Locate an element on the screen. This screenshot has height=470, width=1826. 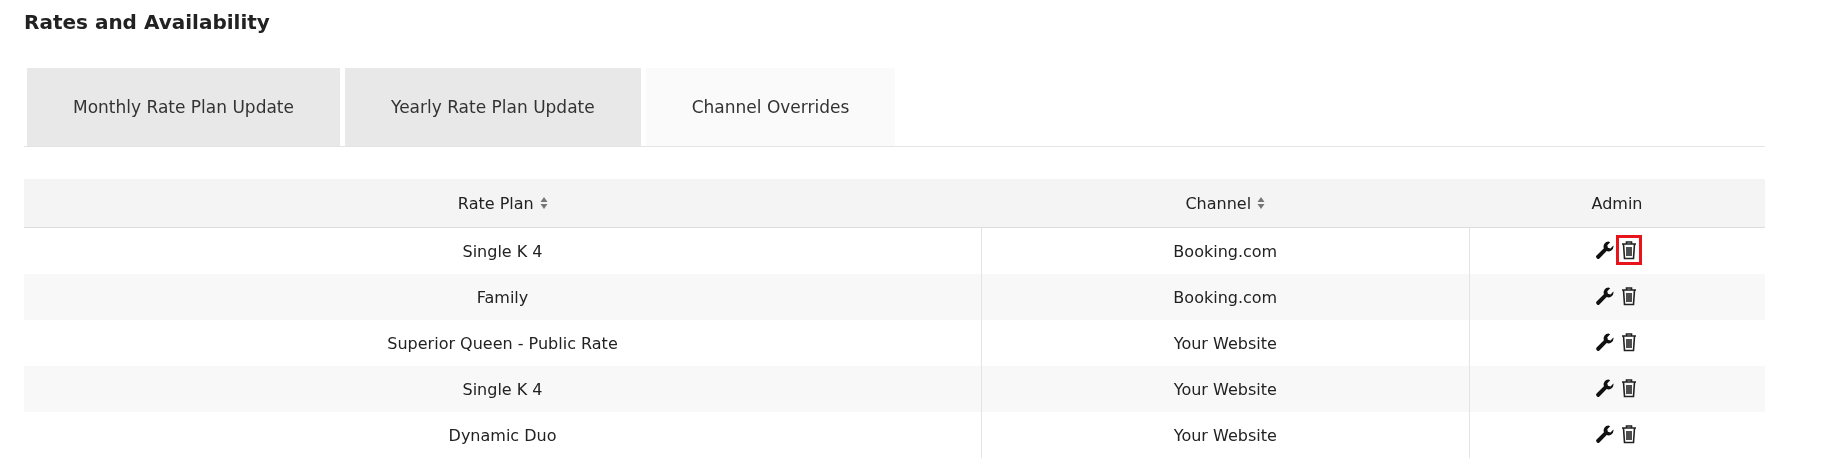
delete-button is located at coordinates (1629, 250).